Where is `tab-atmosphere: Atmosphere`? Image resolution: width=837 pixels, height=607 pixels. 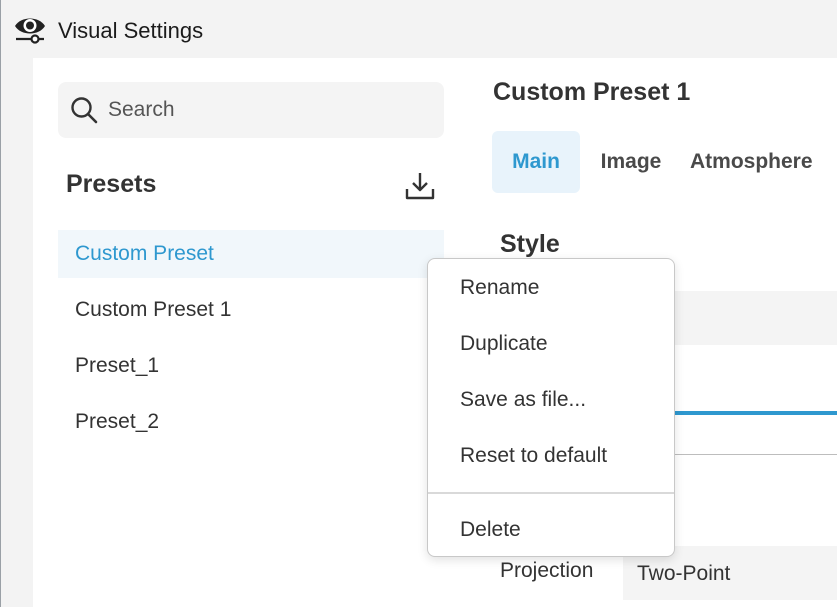
tab-atmosphere: Atmosphere is located at coordinates (763, 162).